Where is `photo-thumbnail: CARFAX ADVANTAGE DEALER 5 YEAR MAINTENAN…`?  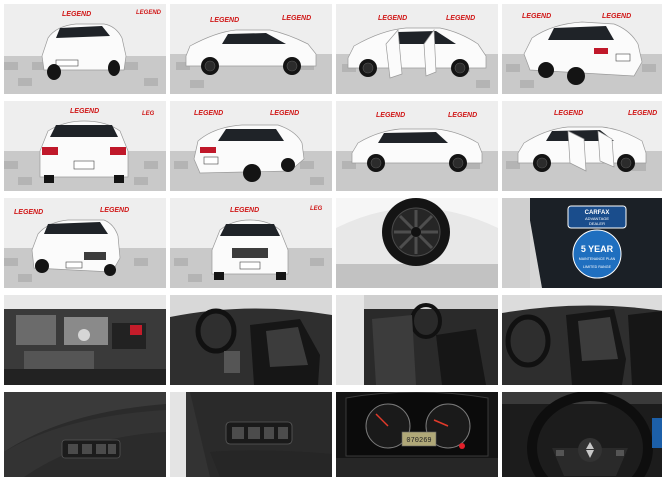 photo-thumbnail: CARFAX ADVANTAGE DEALER 5 YEAR MAINTENAN… is located at coordinates (582, 243).